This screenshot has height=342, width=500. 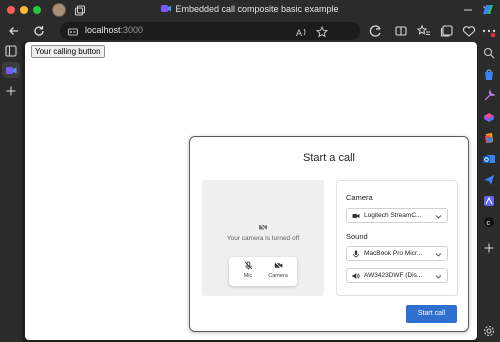 What do you see at coordinates (356, 254) in the screenshot?
I see `microphone-icon` at bounding box center [356, 254].